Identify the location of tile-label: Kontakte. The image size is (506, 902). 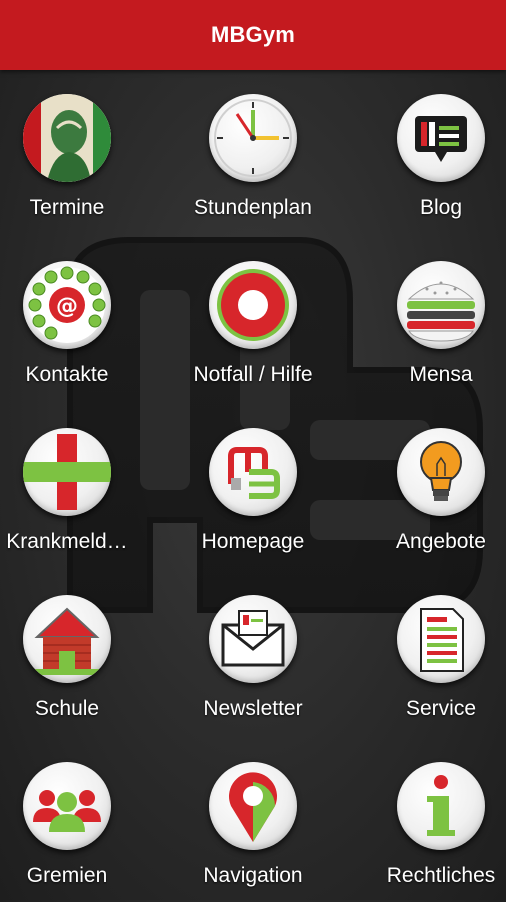
(67, 374).